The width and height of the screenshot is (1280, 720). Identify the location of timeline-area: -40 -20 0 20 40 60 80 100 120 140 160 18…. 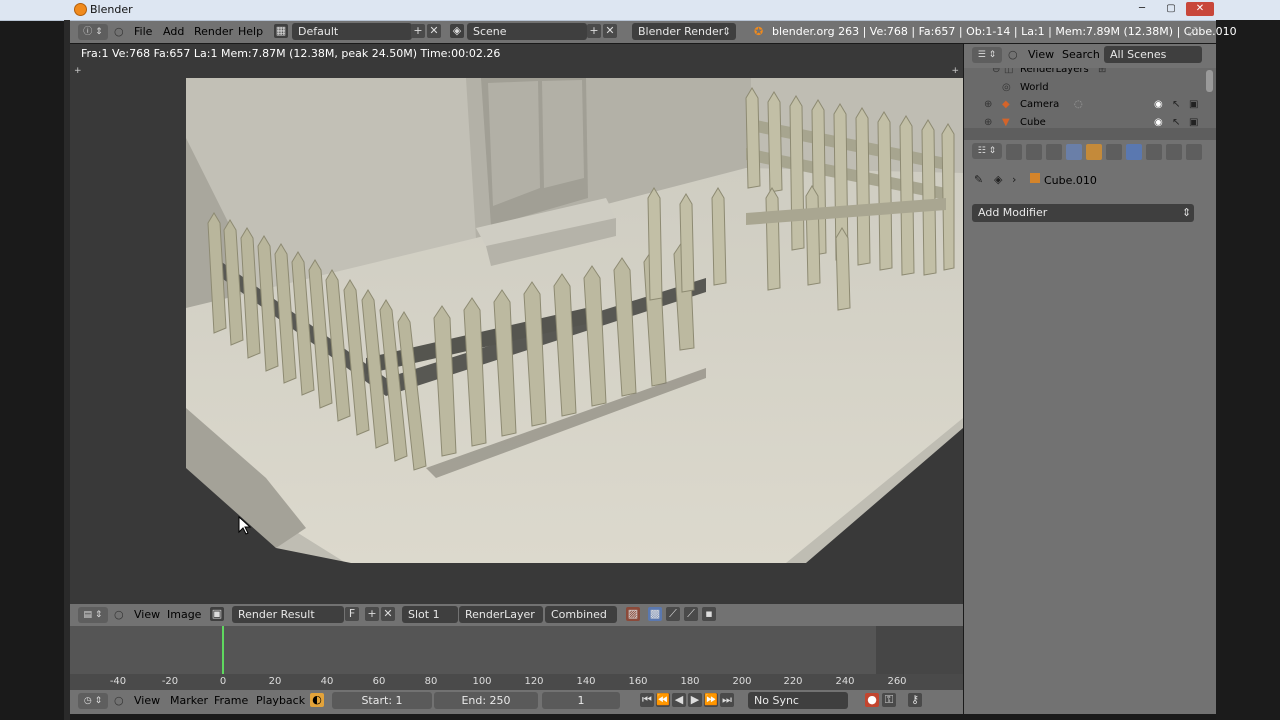
(516, 658).